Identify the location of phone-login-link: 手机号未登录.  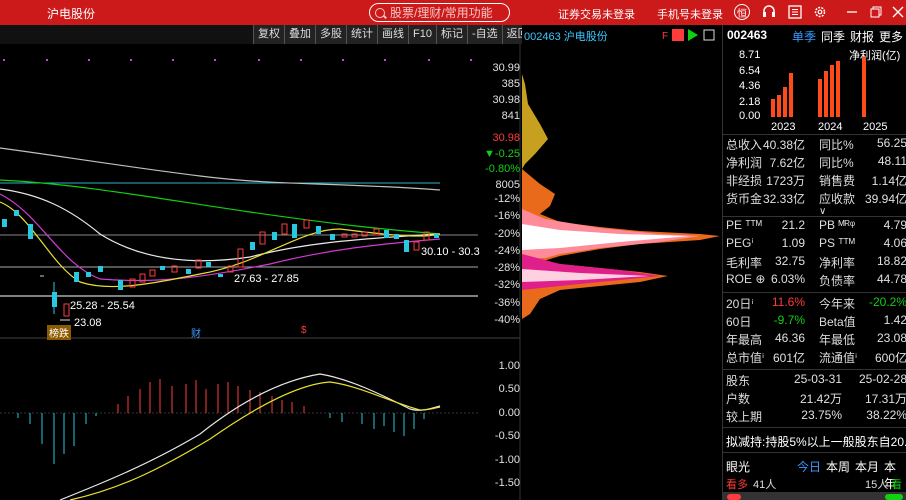
(690, 14).